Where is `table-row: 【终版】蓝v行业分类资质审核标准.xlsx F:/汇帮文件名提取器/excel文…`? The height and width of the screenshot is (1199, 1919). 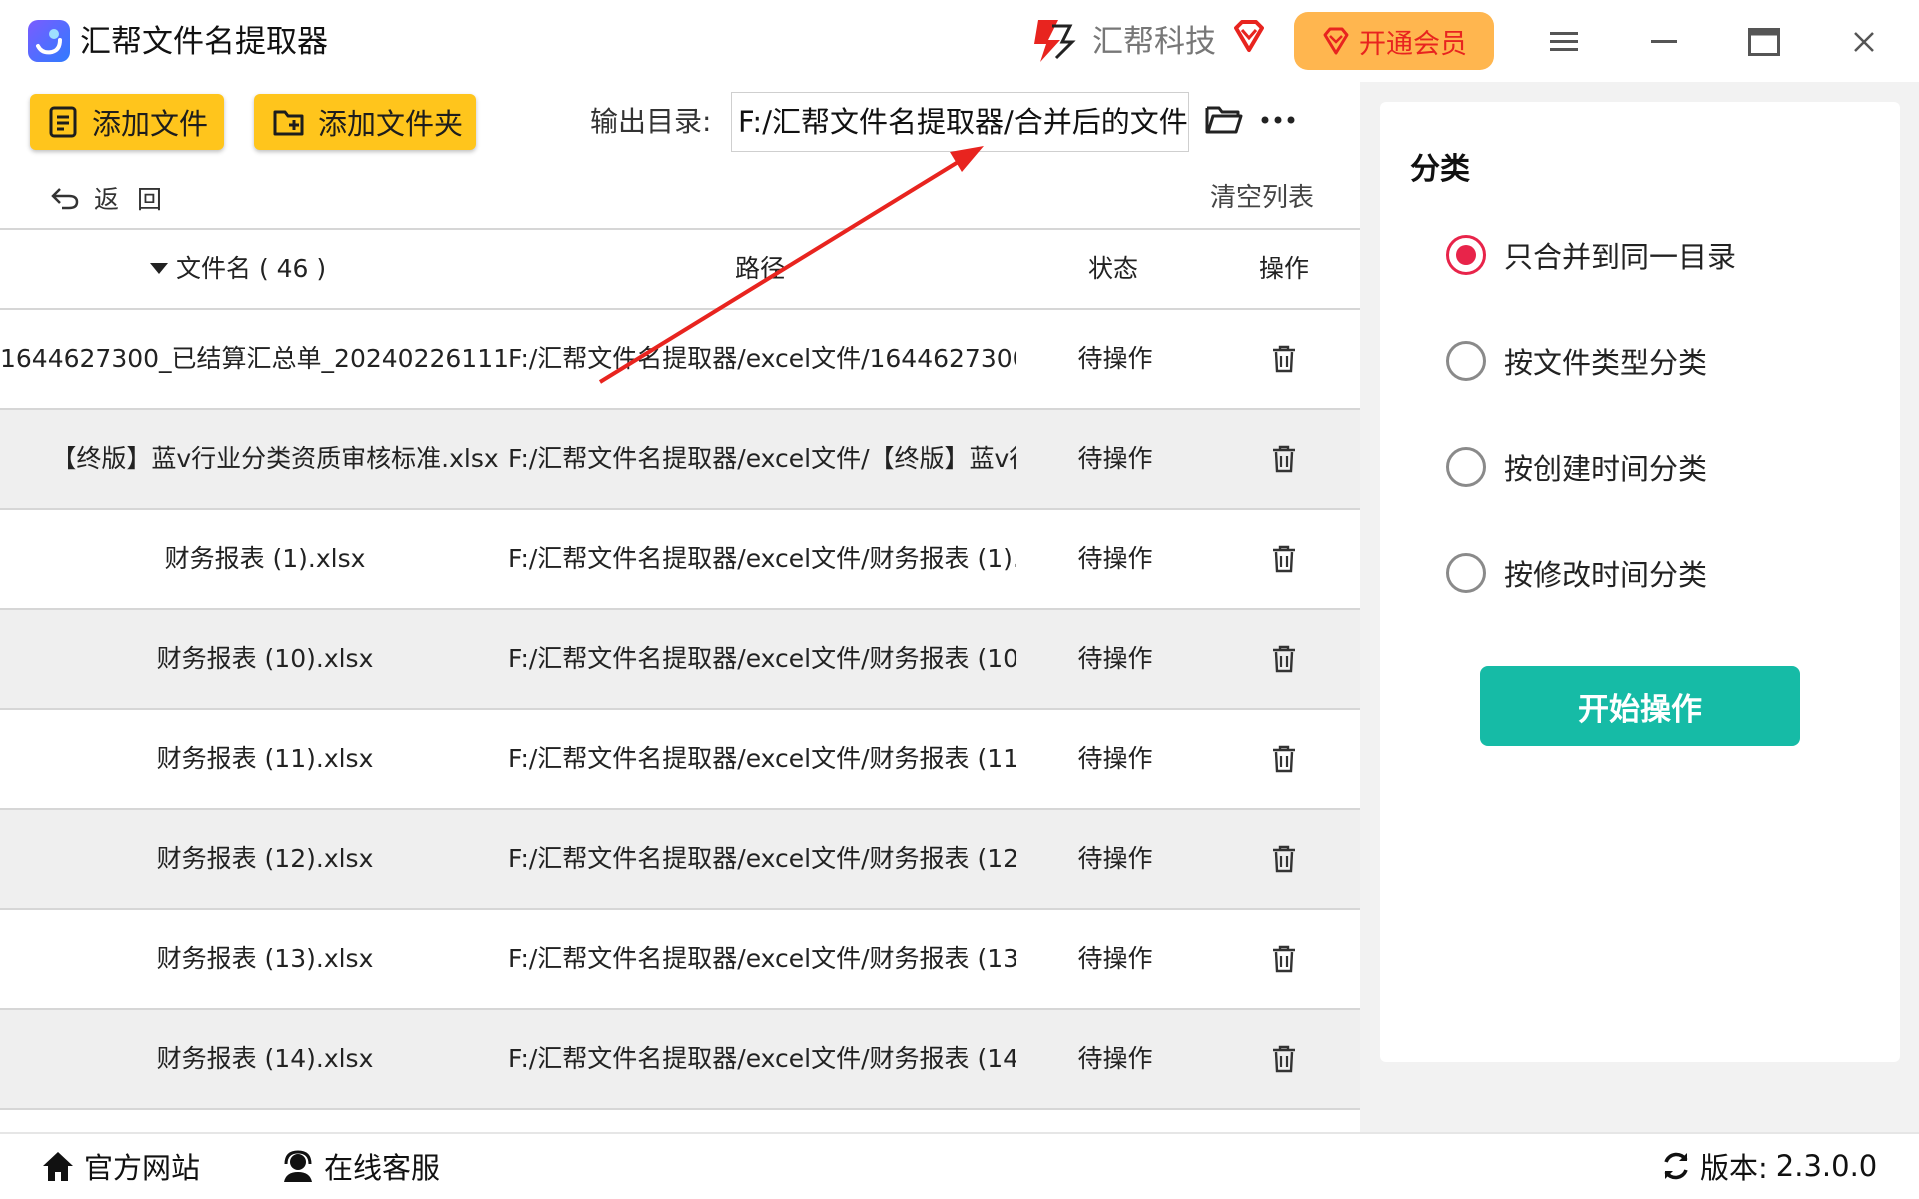 table-row: 【终版】蓝v行业分类资质审核标准.xlsx F:/汇帮文件名提取器/excel文… is located at coordinates (680, 460).